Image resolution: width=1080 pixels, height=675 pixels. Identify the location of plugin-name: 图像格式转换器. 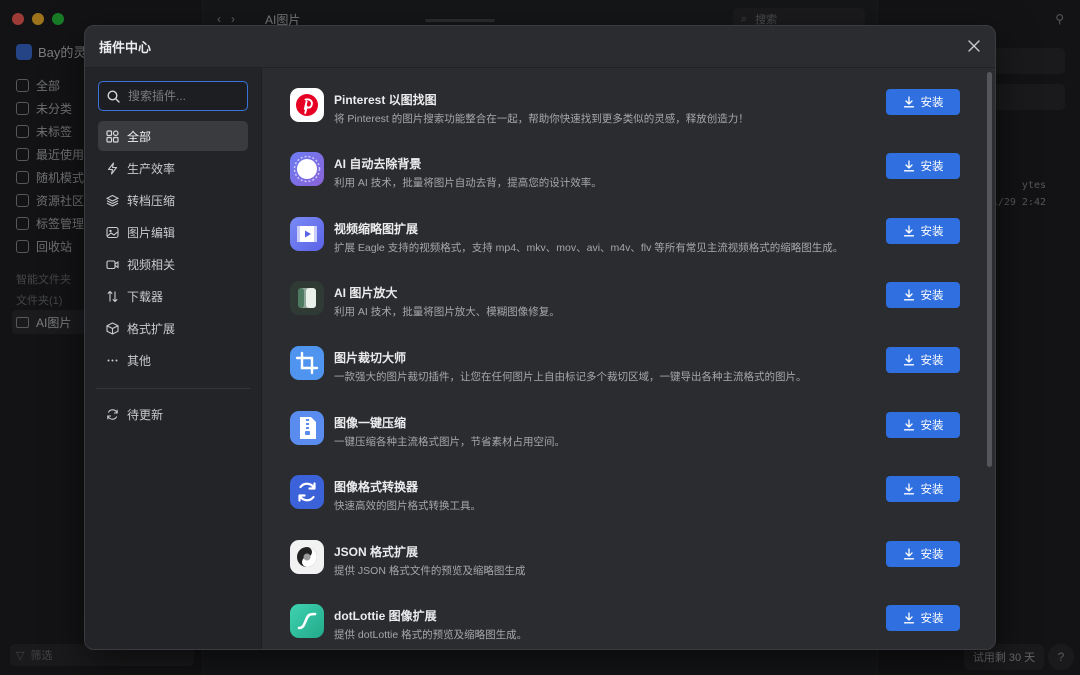
(376, 487).